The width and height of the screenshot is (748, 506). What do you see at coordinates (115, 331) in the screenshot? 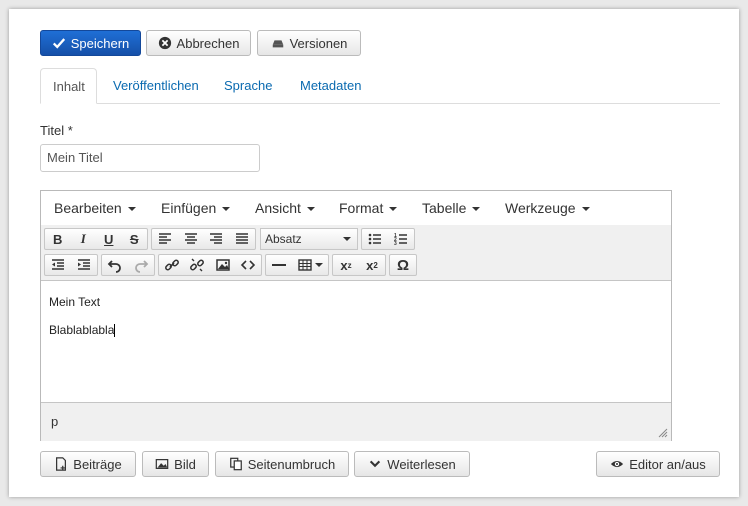
I see `text-cursor` at bounding box center [115, 331].